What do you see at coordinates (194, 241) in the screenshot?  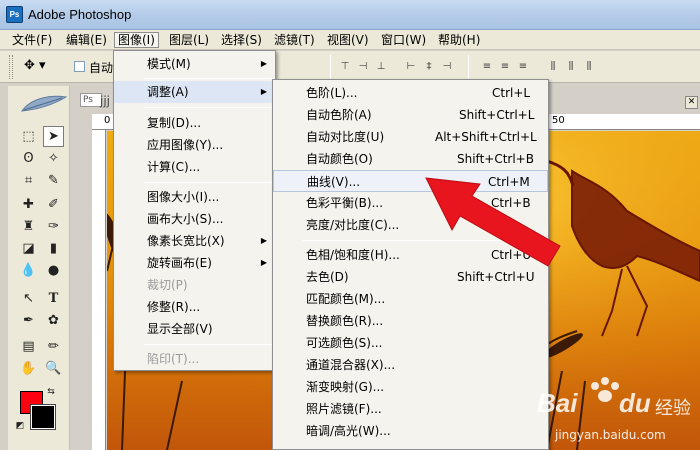 I see `menu-item-pixel-aspect-ratio: 像素长宽比(X) ▶` at bounding box center [194, 241].